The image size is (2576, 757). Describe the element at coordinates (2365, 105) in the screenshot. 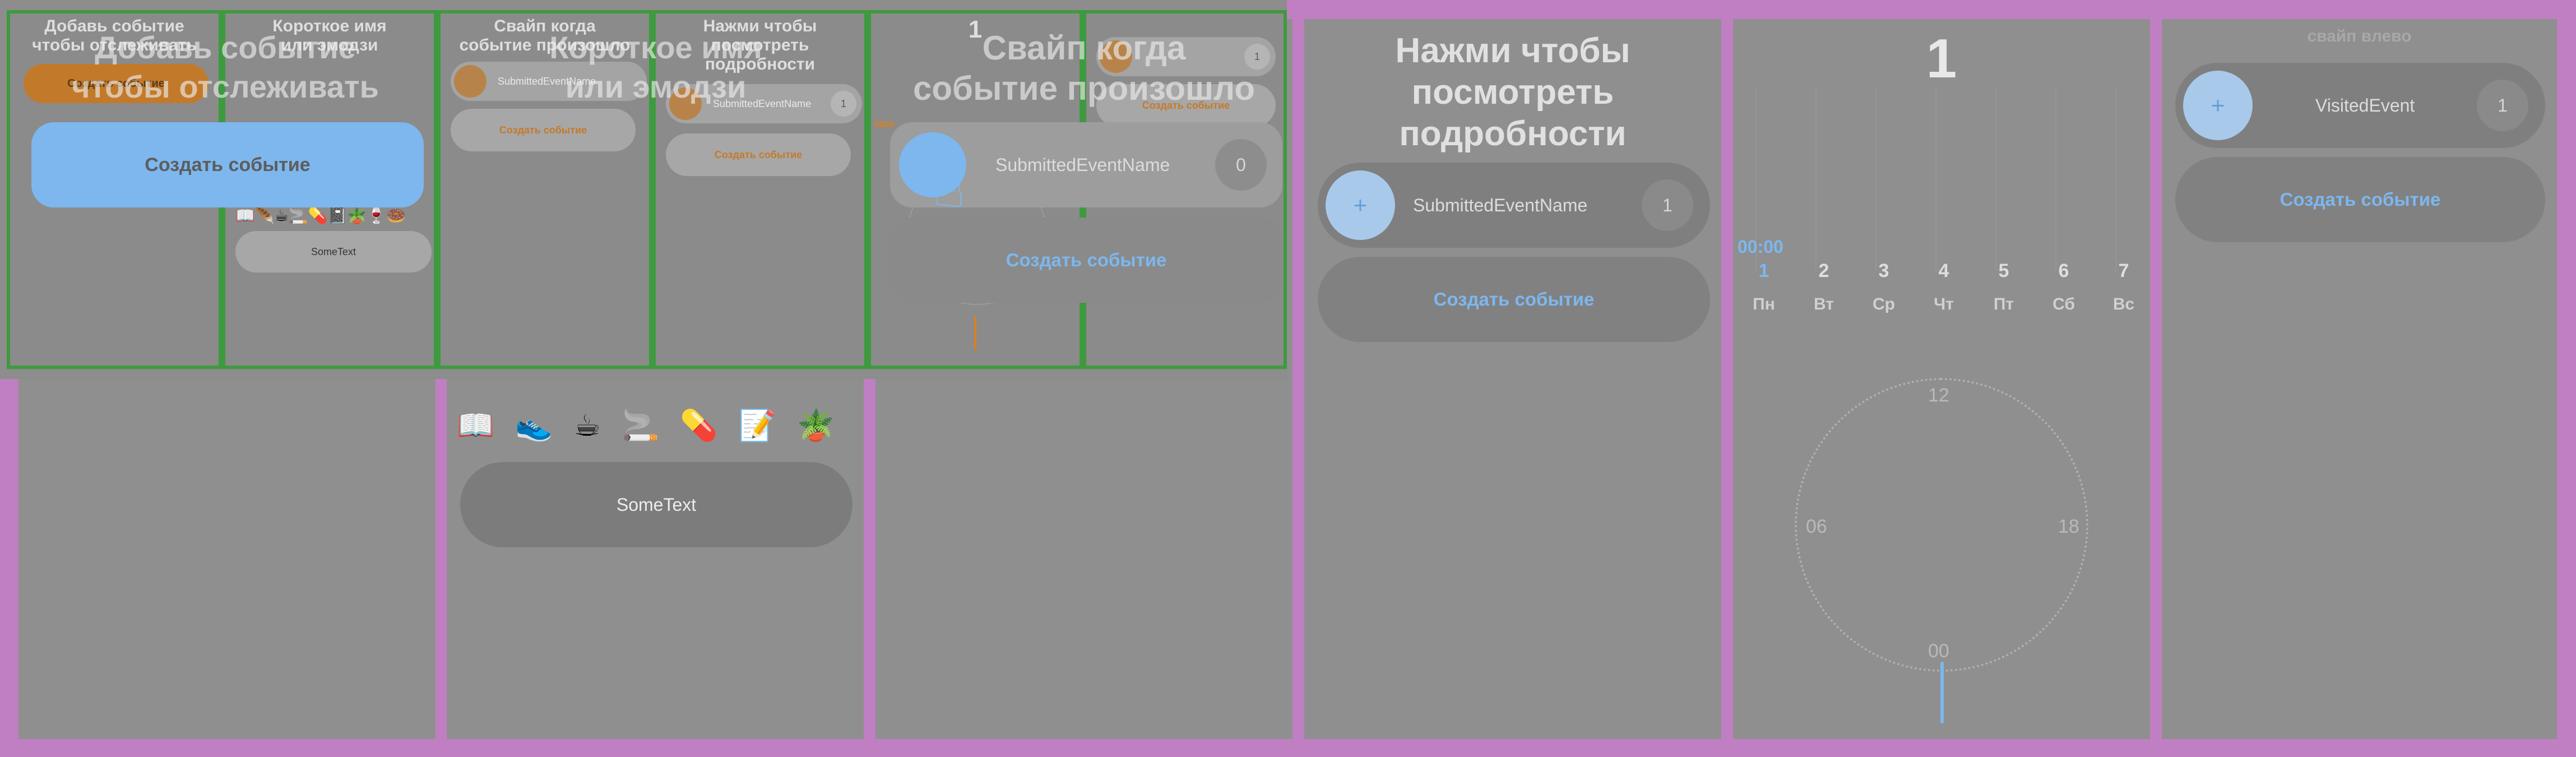

I see `visited-event-name: VisitedEvent` at that location.